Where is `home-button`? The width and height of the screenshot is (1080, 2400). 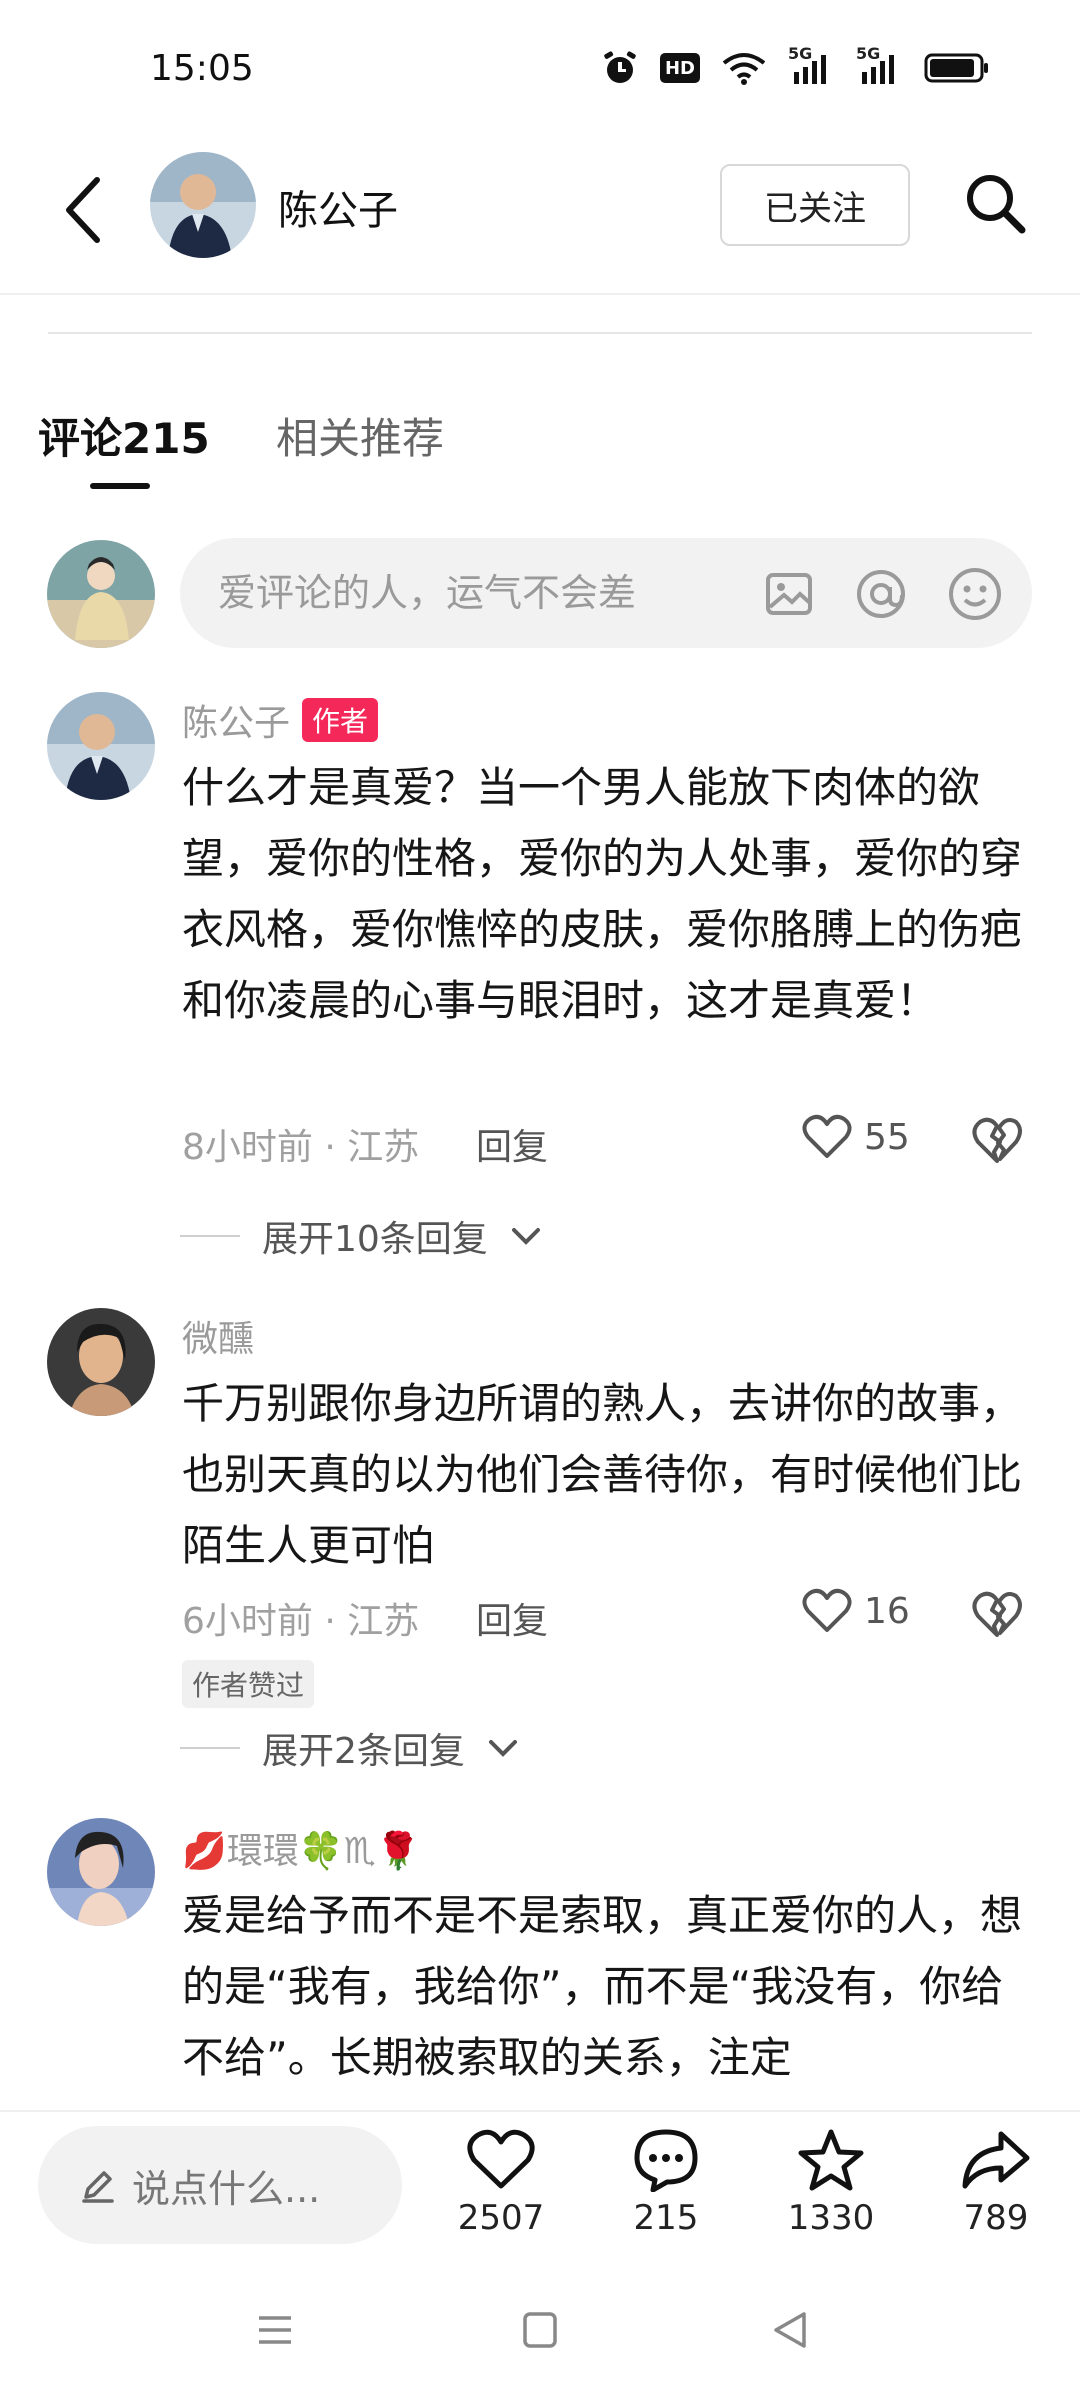 home-button is located at coordinates (540, 2330).